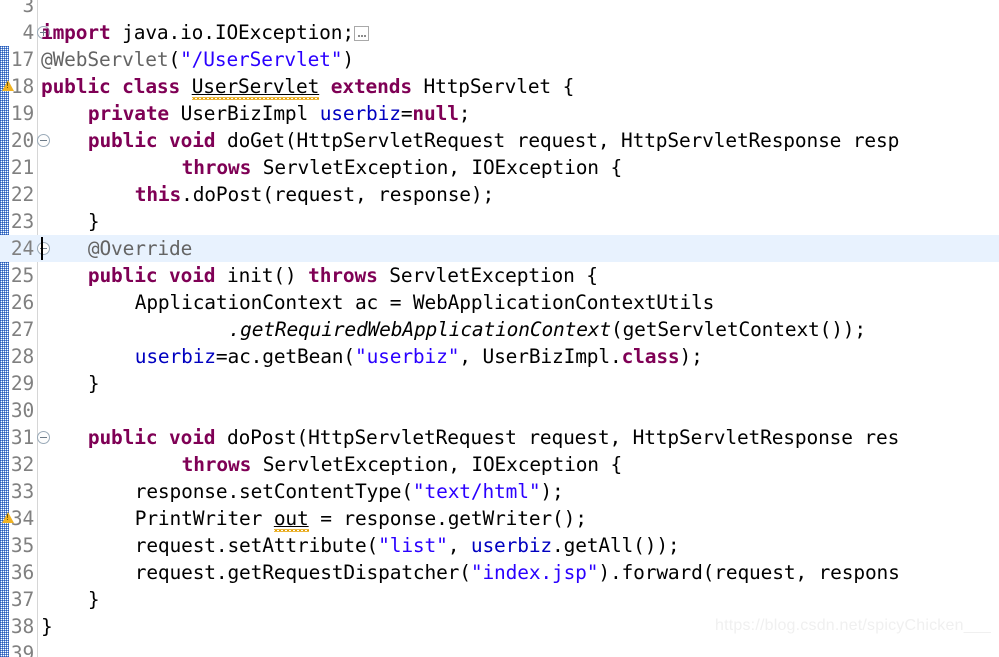 This screenshot has width=999, height=657. Describe the element at coordinates (348, 59) in the screenshot. I see `token-plain: )` at that location.